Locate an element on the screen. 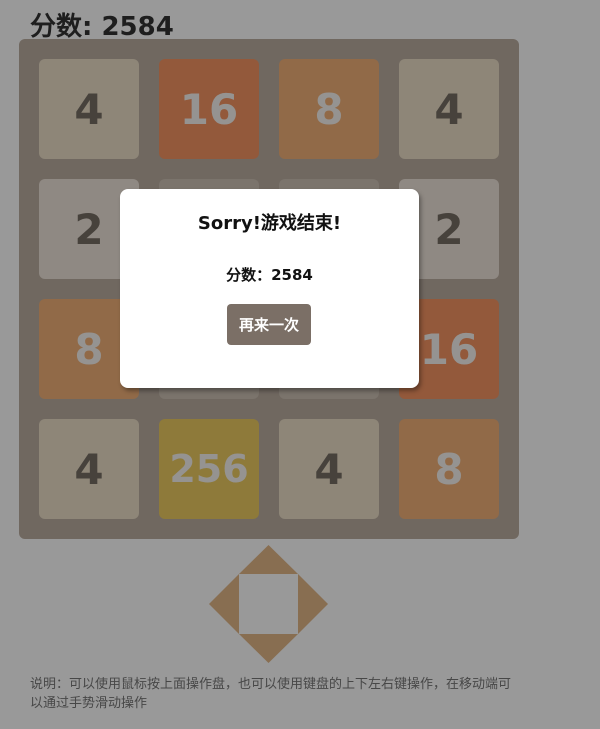 Image resolution: width=600 pixels, height=729 pixels. dialog-title: Sorry!游戏结束! is located at coordinates (269, 223).